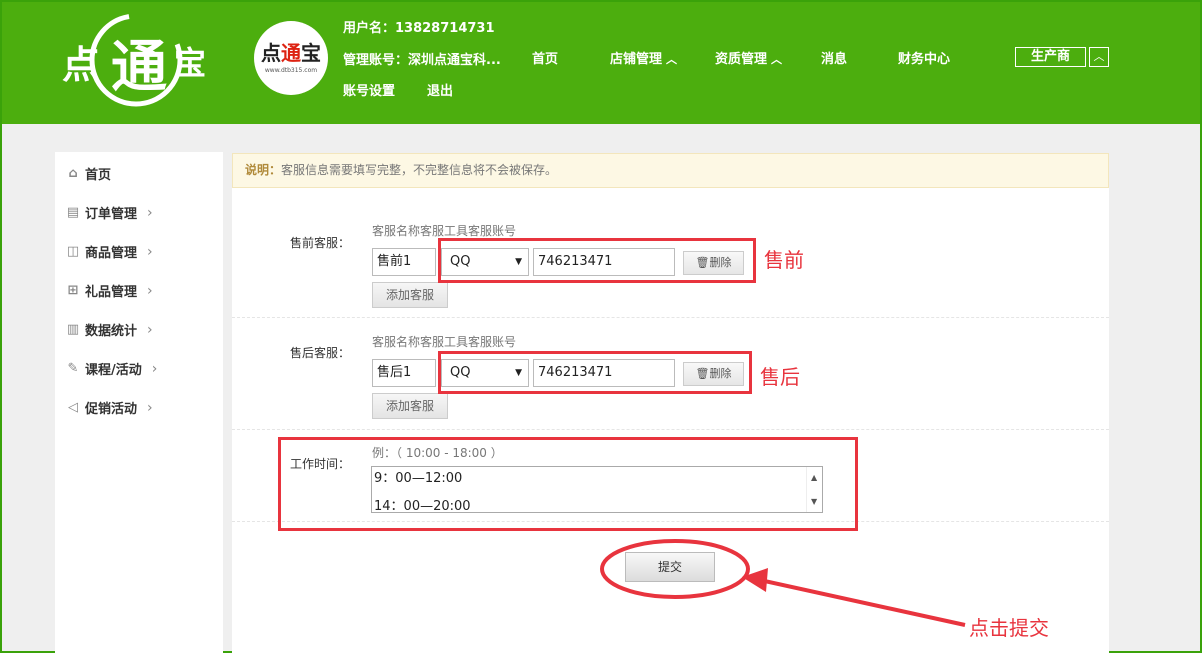 The image size is (1202, 653). What do you see at coordinates (73, 212) in the screenshot?
I see `document-icon: ▤` at bounding box center [73, 212].